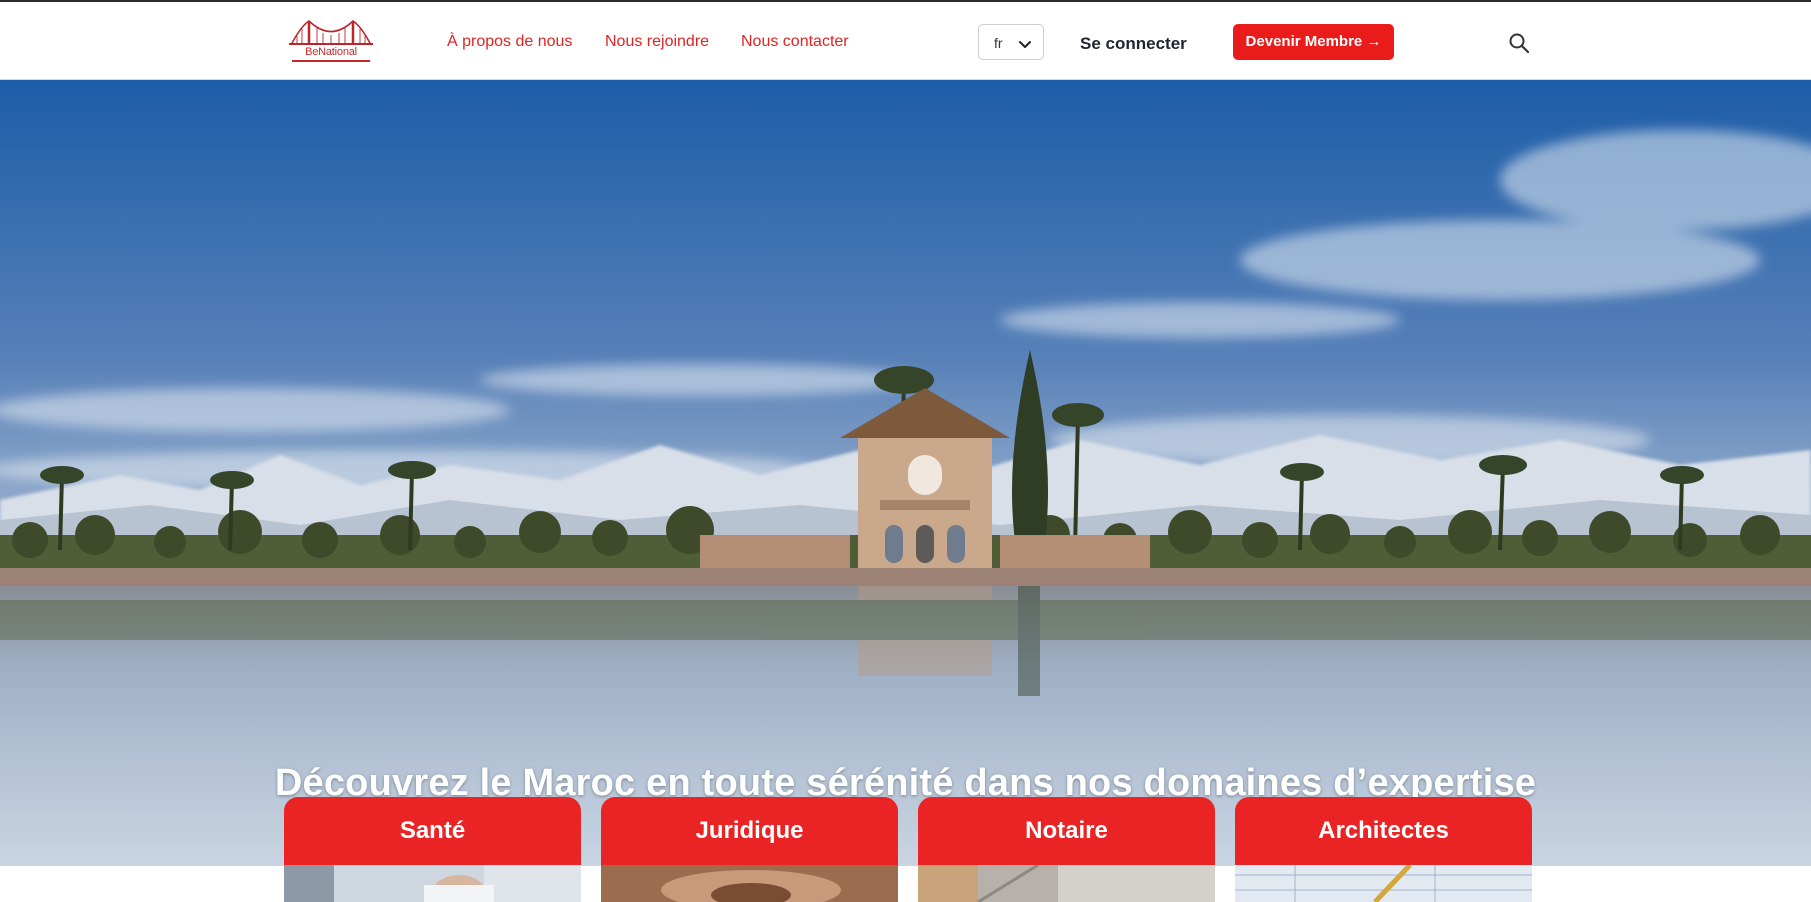 The height and width of the screenshot is (902, 1811). Describe the element at coordinates (1011, 42) in the screenshot. I see `language-select: fr` at that location.